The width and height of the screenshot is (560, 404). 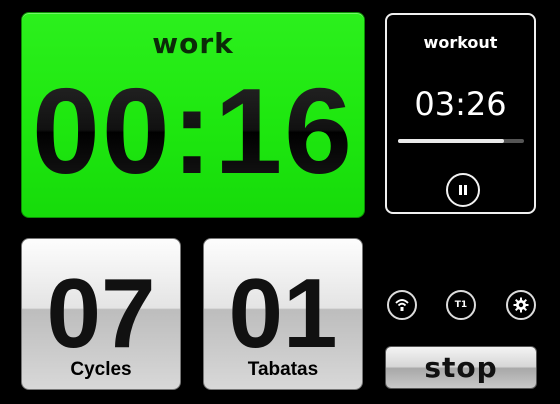 I want to click on cycles-card: 07 Cycles, so click(x=101, y=314).